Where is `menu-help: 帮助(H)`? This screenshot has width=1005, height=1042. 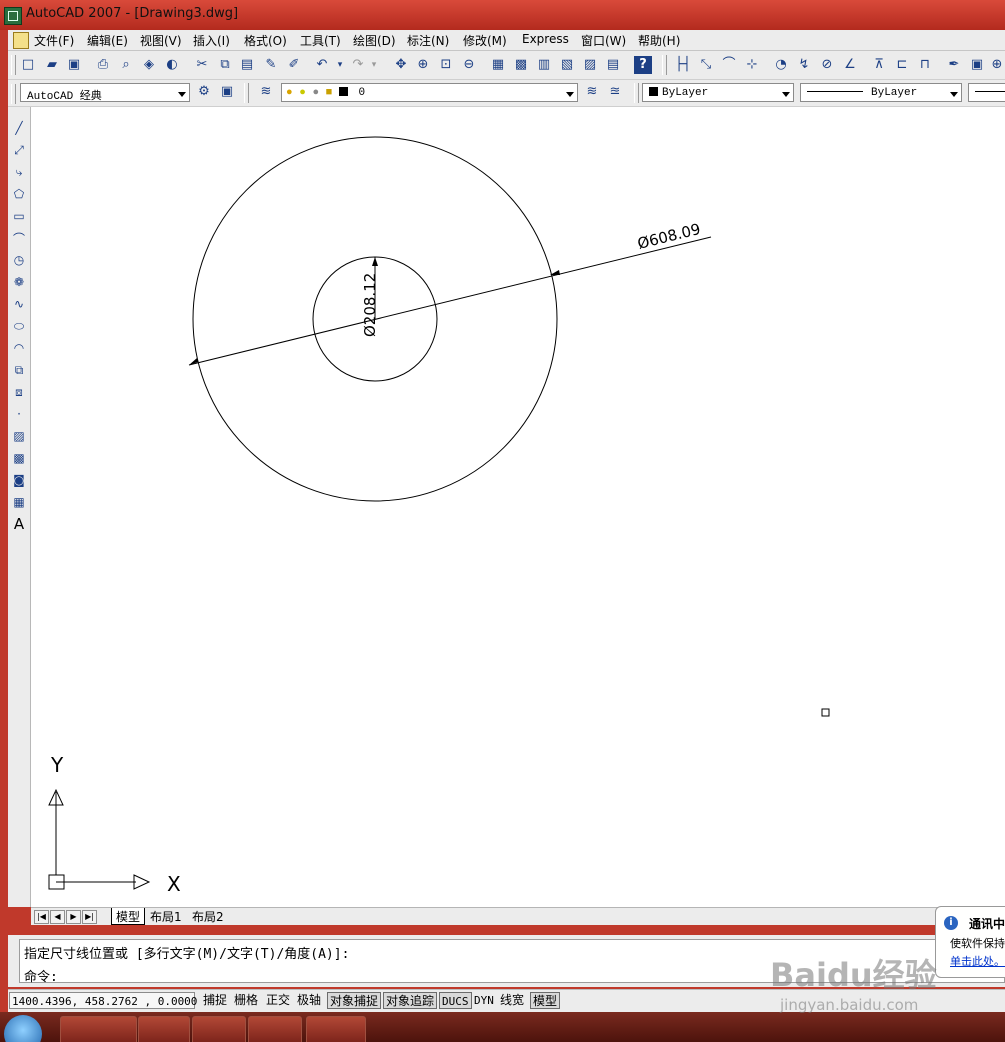
menu-help: 帮助(H) is located at coordinates (659, 40).